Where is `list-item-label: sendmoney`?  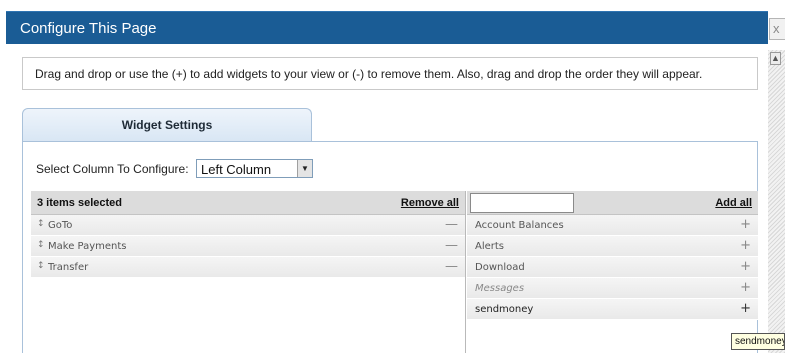 list-item-label: sendmoney is located at coordinates (504, 309).